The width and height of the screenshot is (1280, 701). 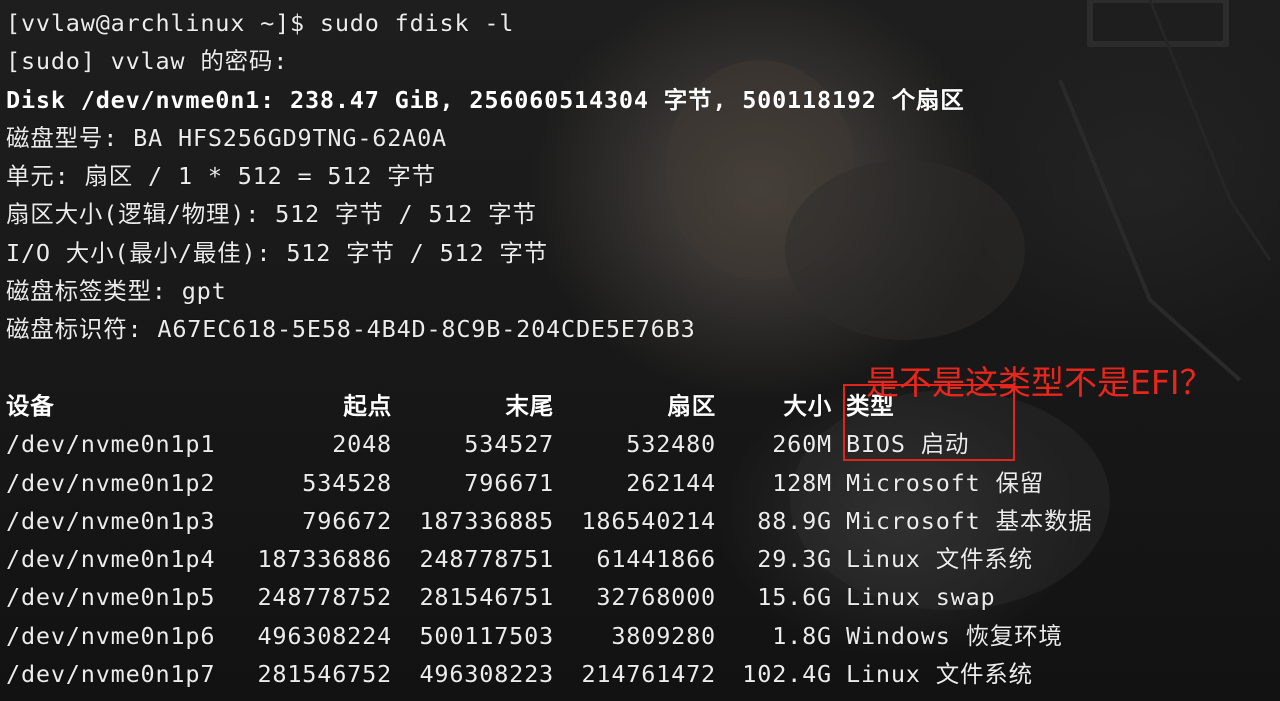 I want to click on cell-end: 248778751, so click(x=486, y=559).